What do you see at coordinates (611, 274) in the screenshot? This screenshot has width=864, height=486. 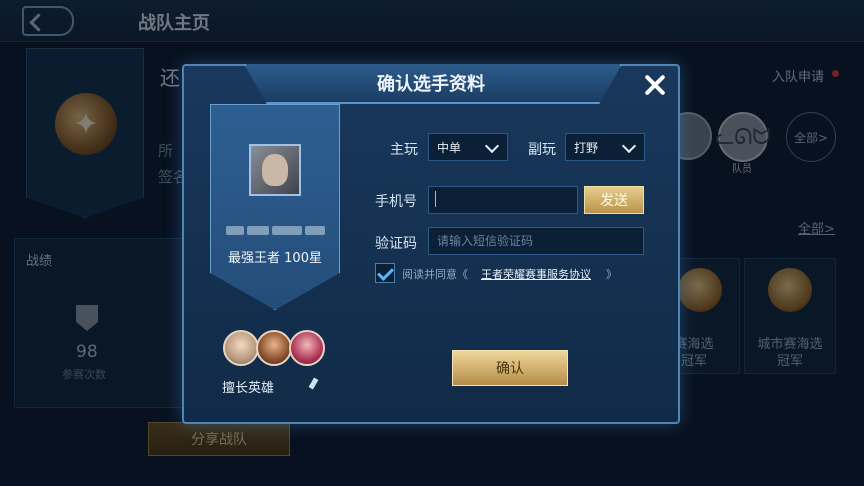 I see `agreement-suffix: 》` at bounding box center [611, 274].